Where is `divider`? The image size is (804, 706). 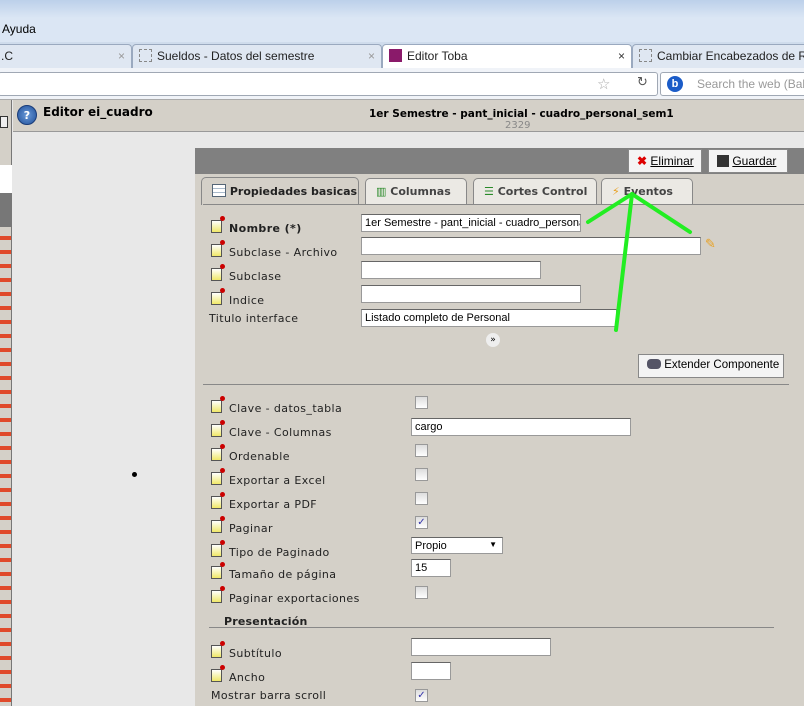 divider is located at coordinates (491, 627).